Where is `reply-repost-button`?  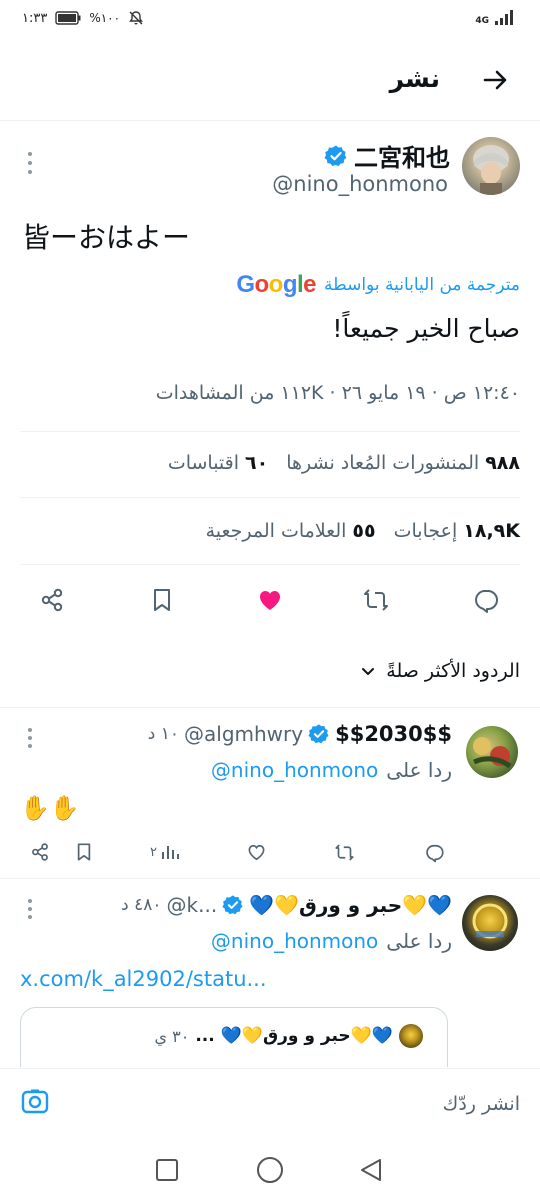 reply-repost-button is located at coordinates (344, 852).